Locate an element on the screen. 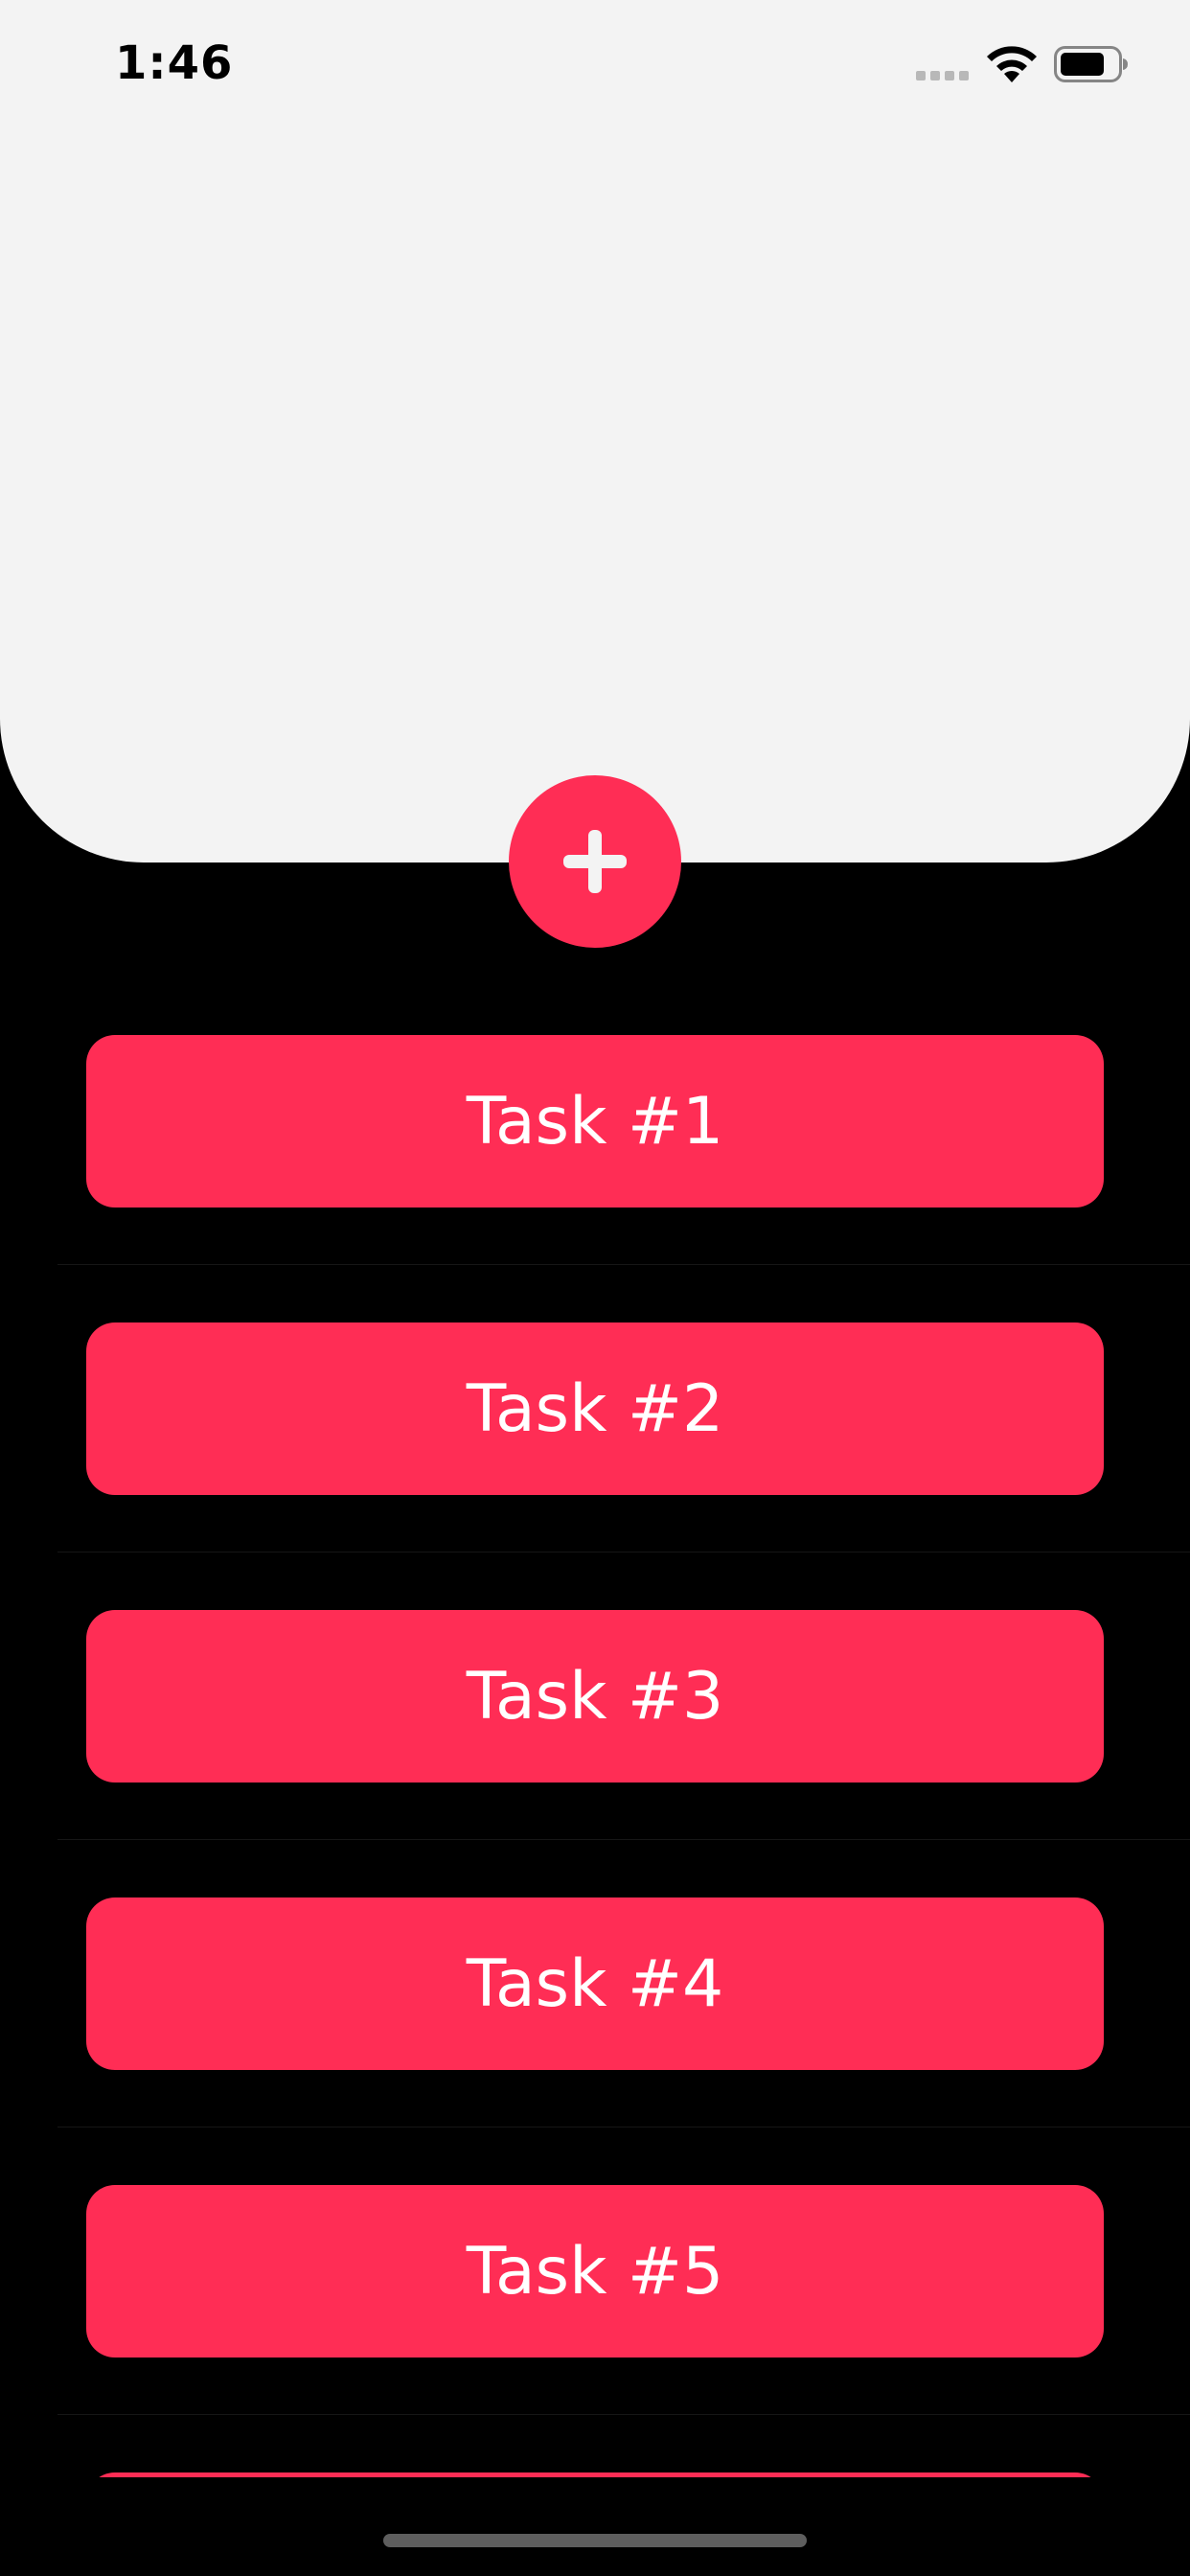  list-item: Task #4 is located at coordinates (595, 1984).